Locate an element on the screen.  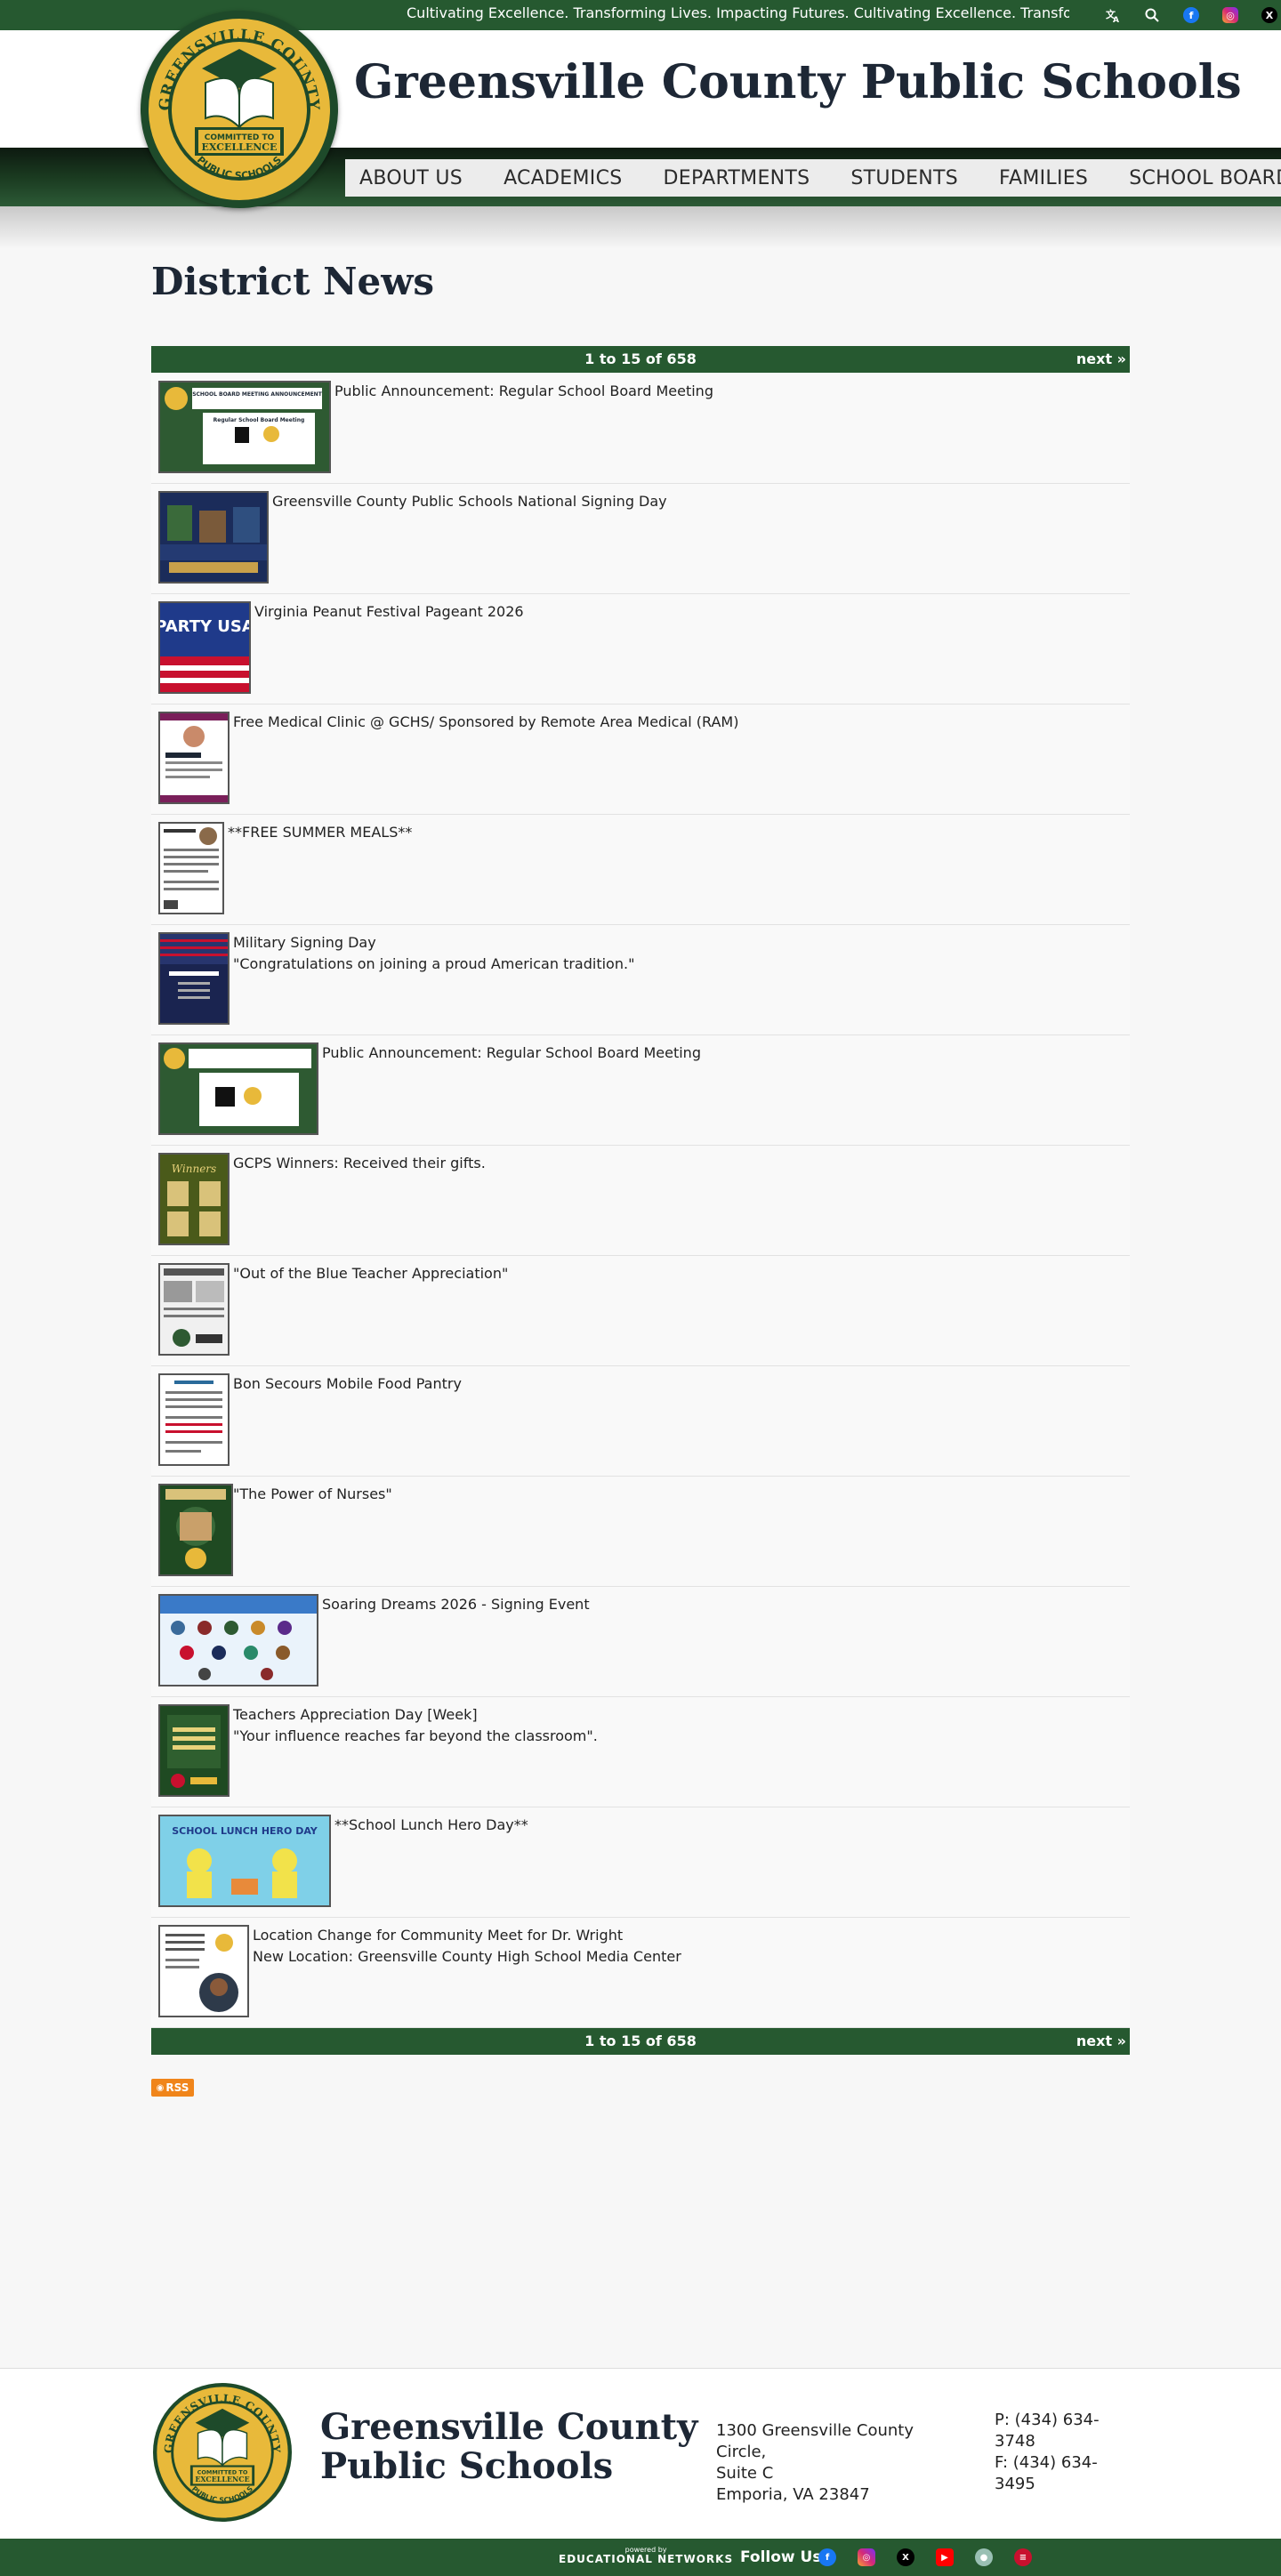
translate-icon: 文A is located at coordinates (1112, 15).